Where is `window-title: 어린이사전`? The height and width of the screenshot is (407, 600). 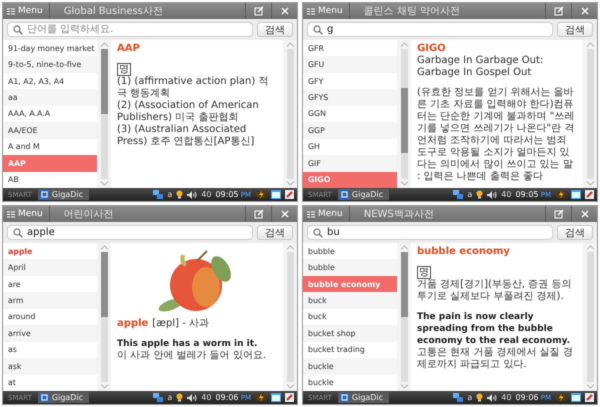
window-title: 어린이사전 is located at coordinates (88, 214).